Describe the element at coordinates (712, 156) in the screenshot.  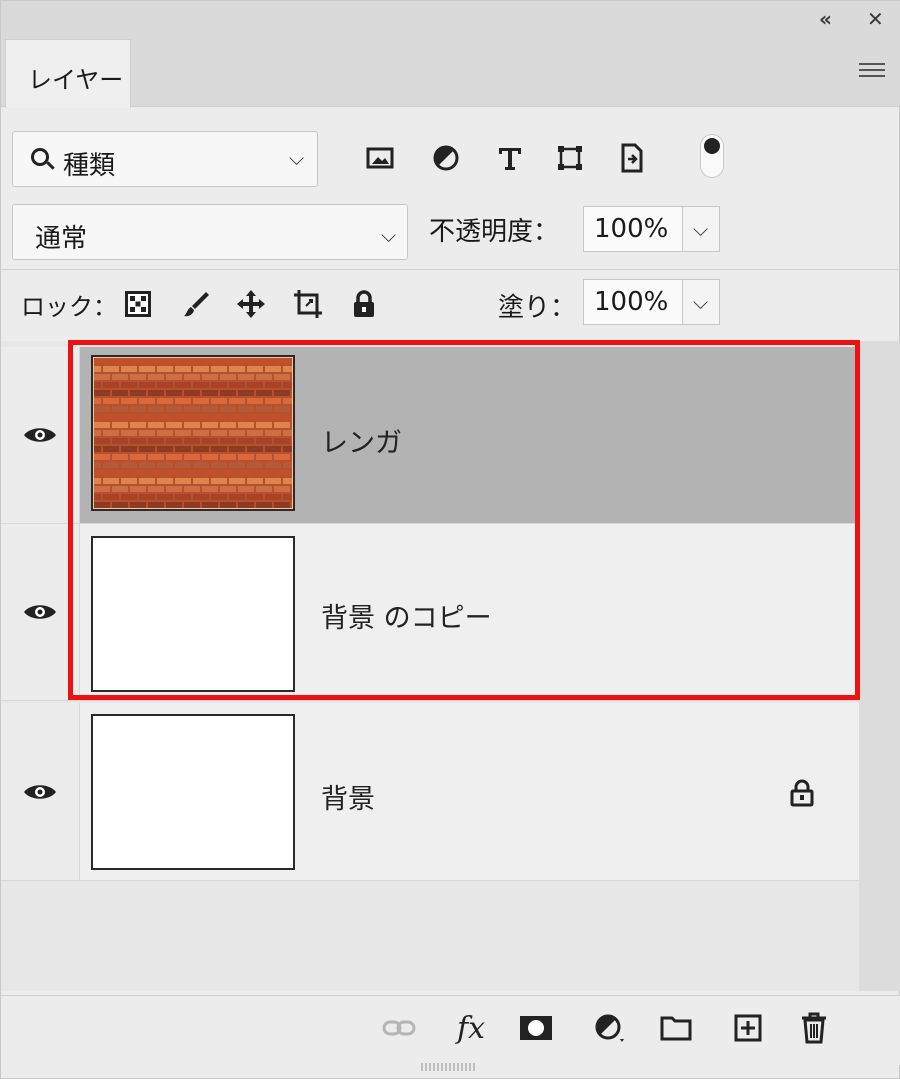
I see `filter-toggle-switch` at that location.